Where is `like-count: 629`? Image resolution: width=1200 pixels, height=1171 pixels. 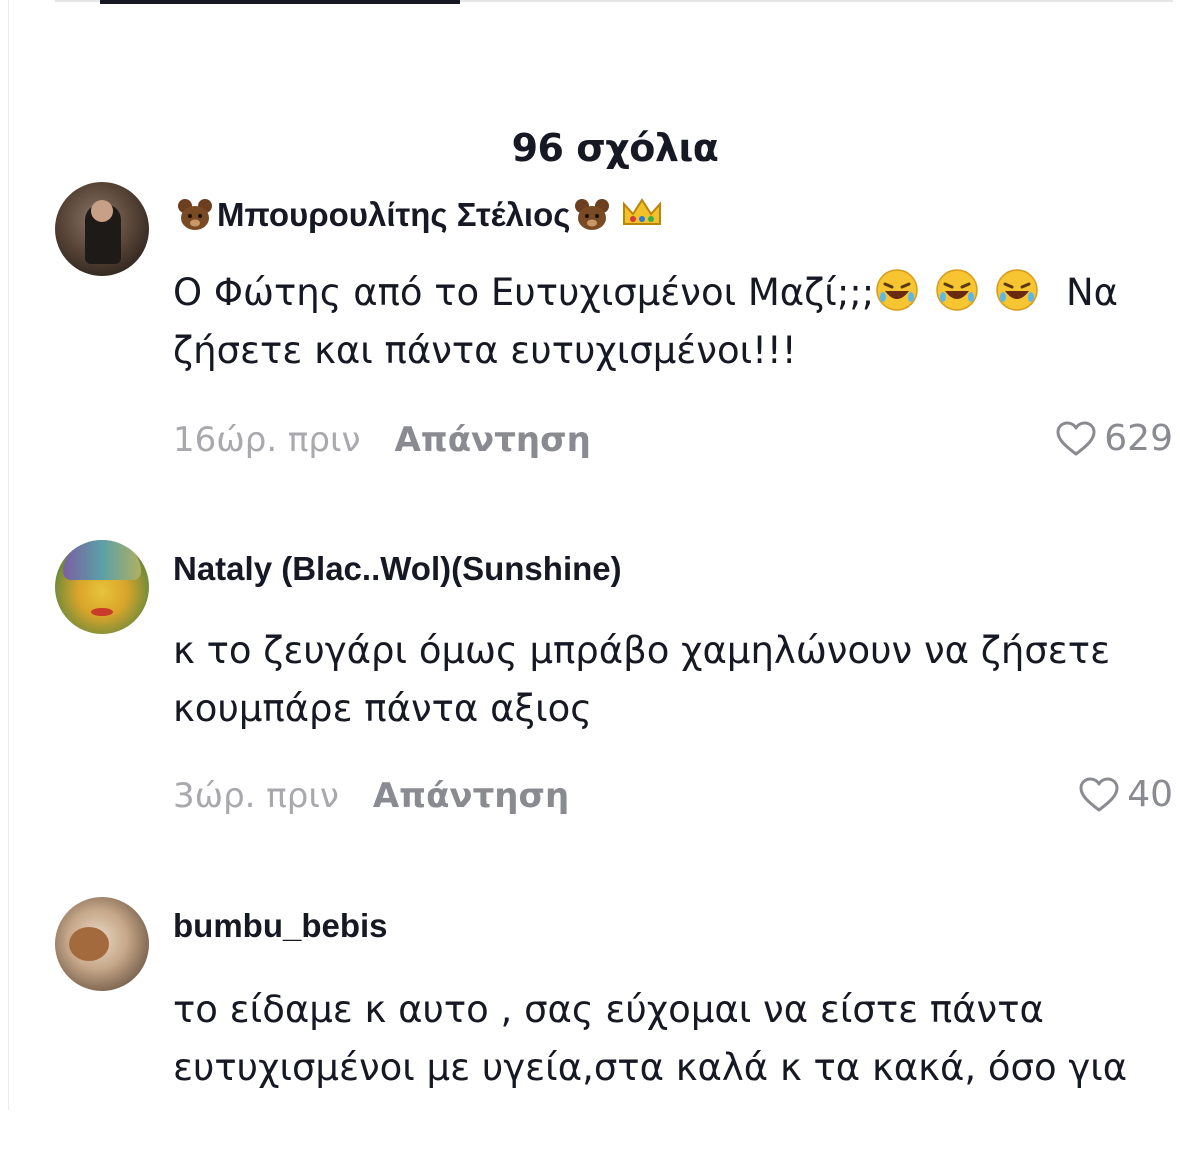
like-count: 629 is located at coordinates (1138, 438).